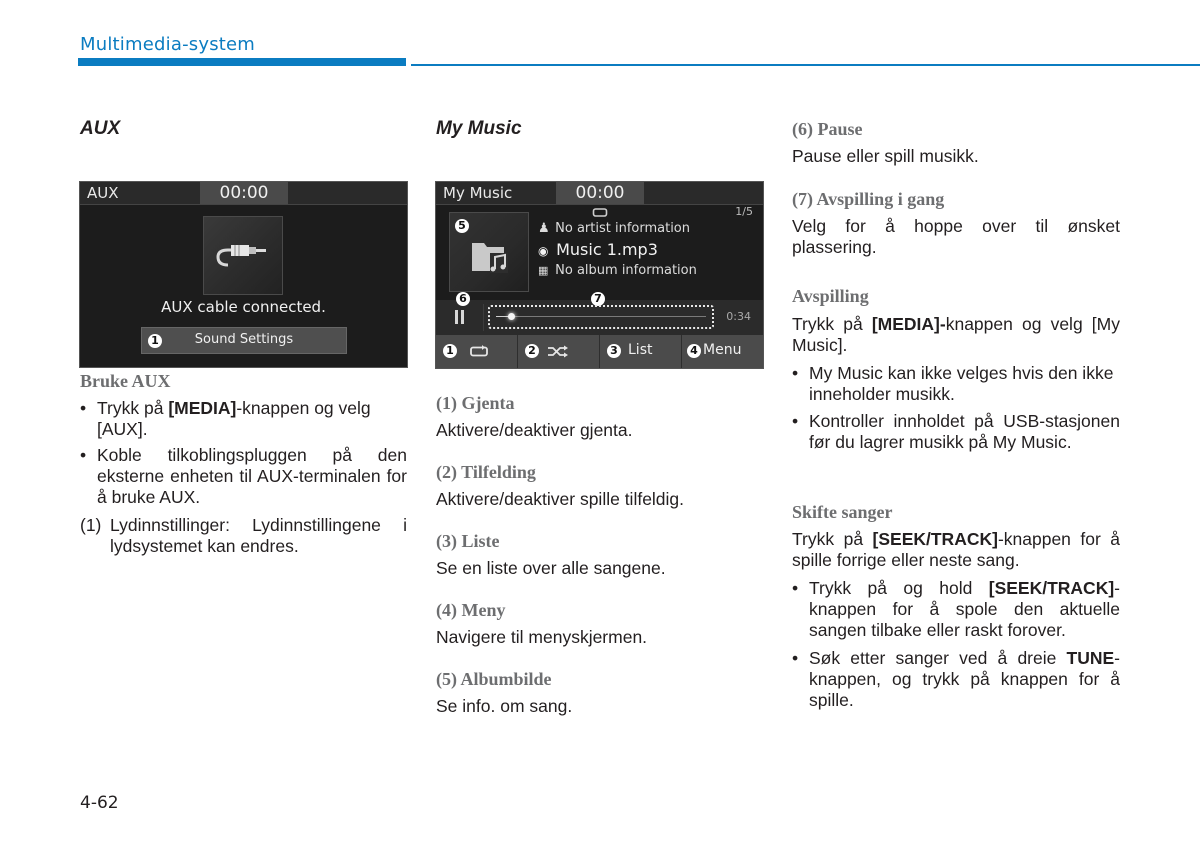 The image size is (1200, 845). I want to click on elapsed-time: 0:34, so click(738, 316).